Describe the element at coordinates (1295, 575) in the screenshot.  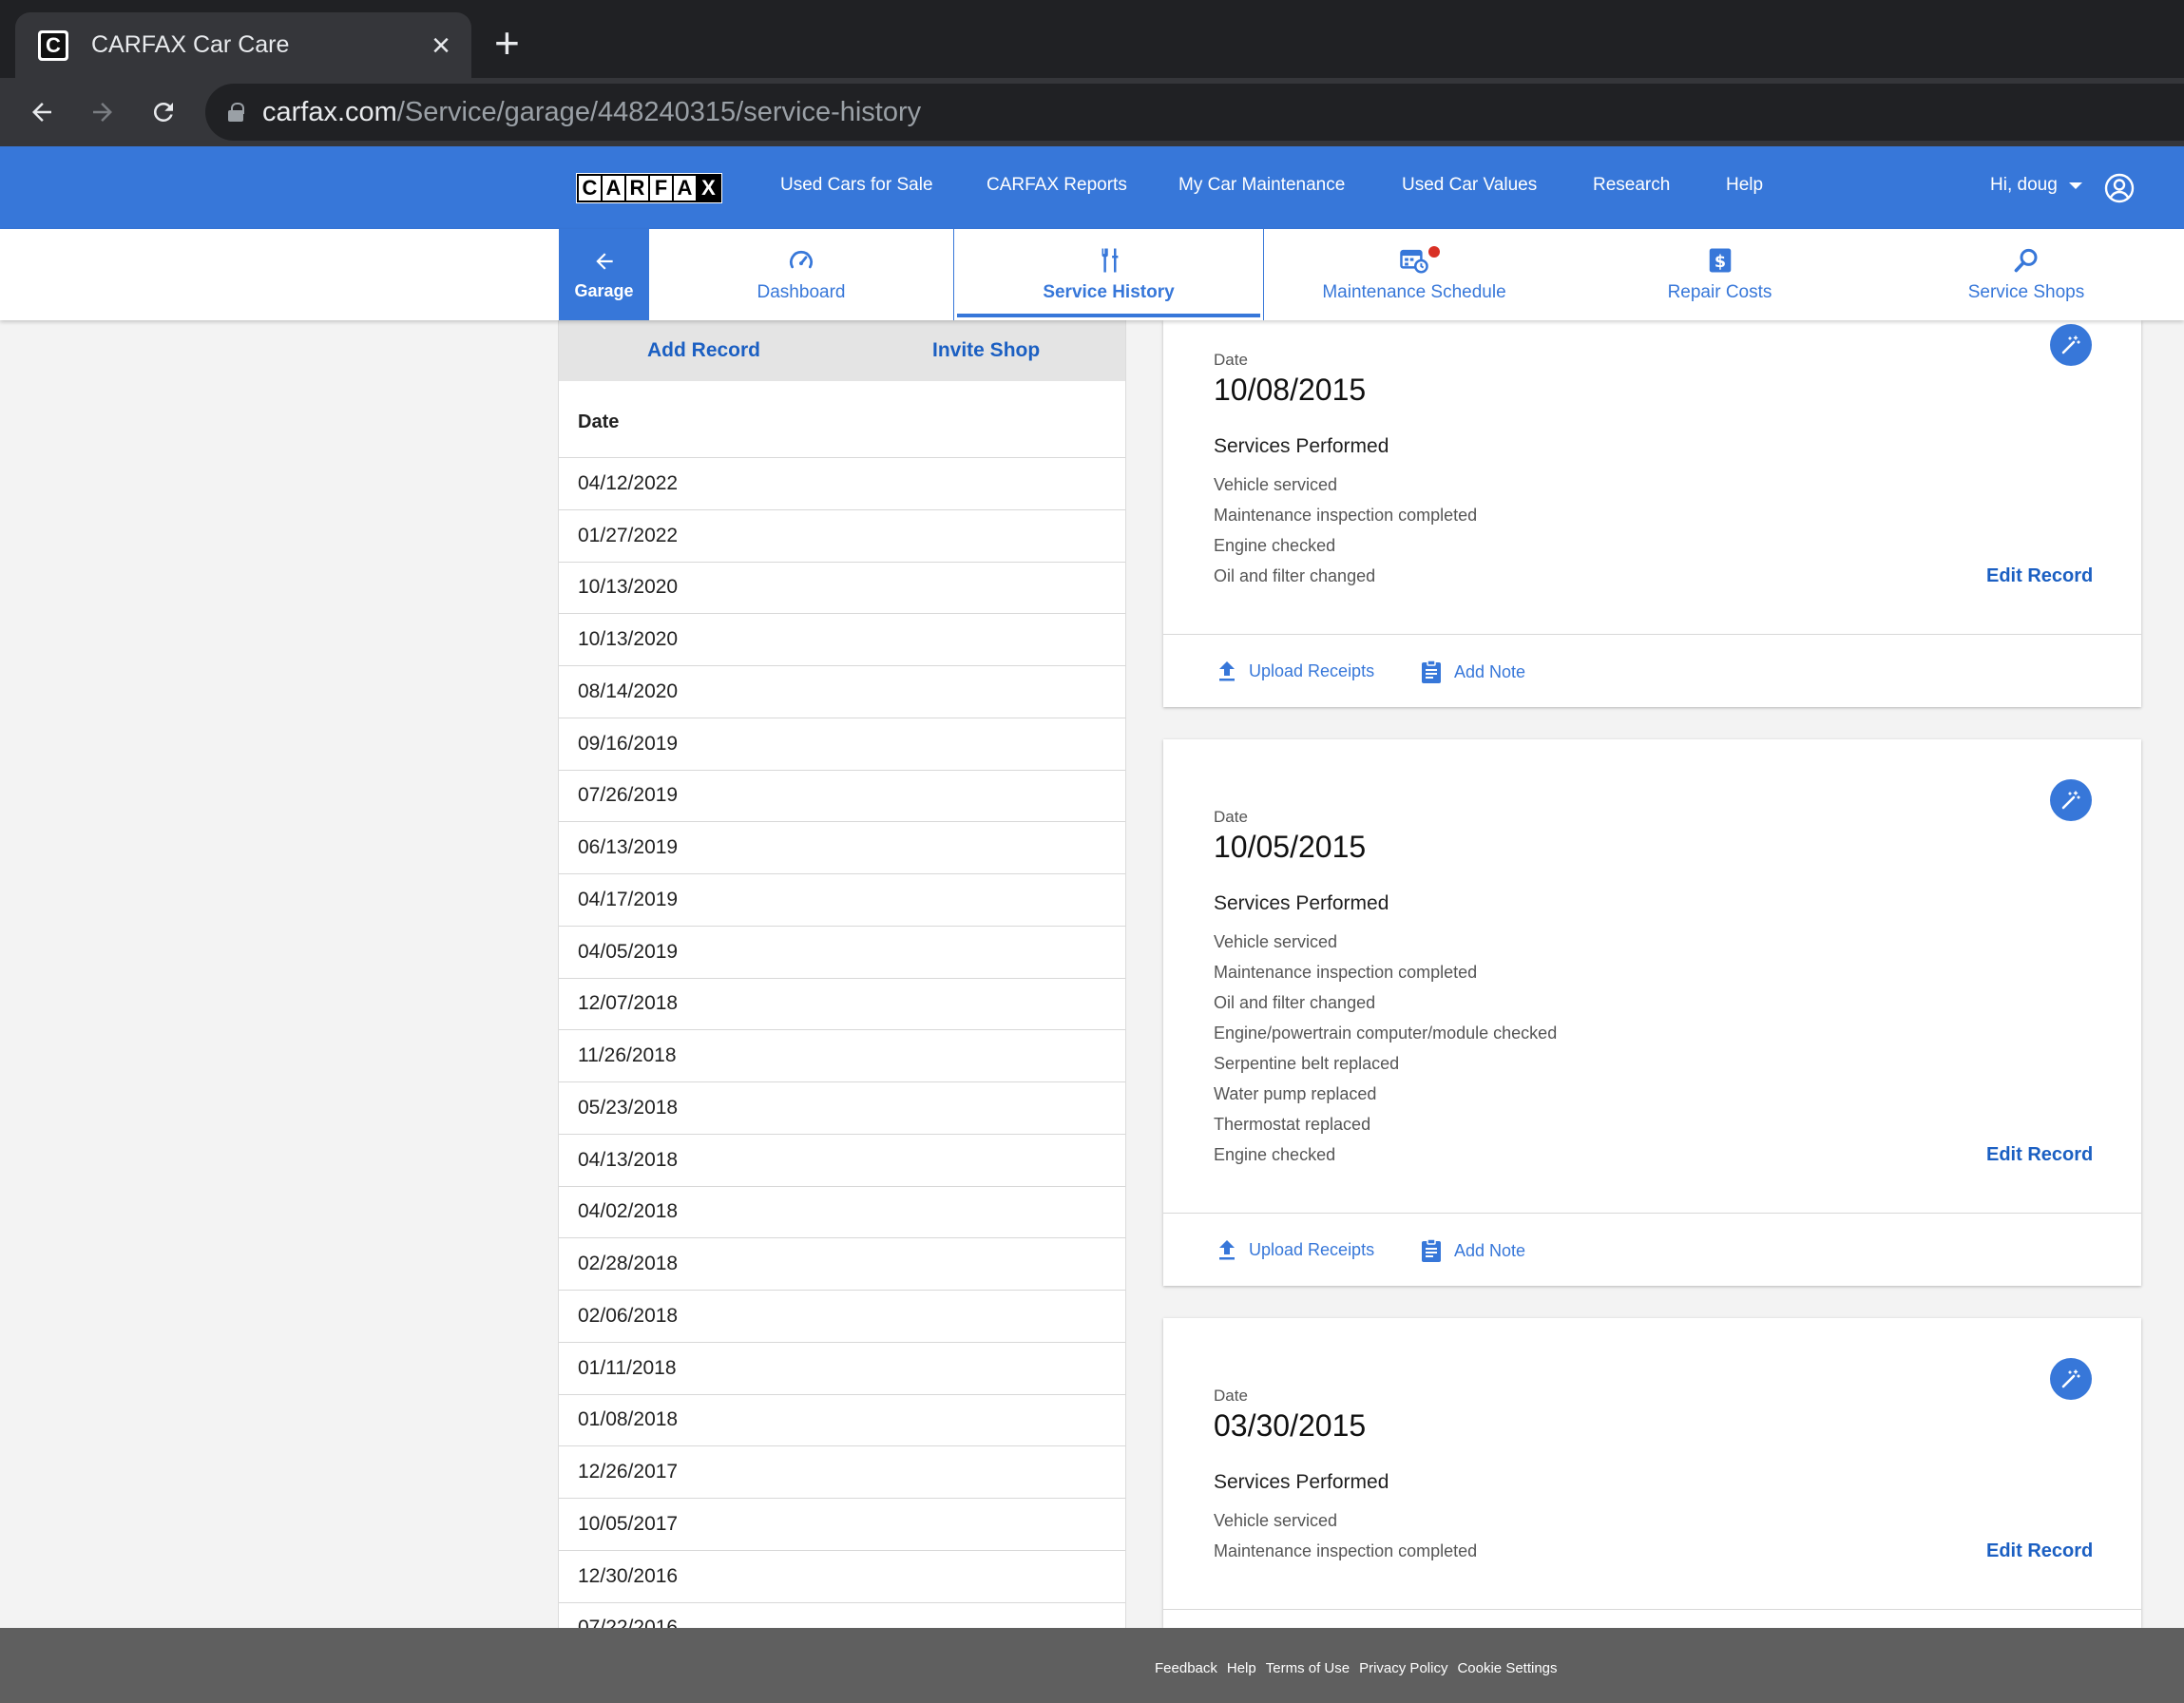
I see `service-item: Oil and filter changed` at that location.